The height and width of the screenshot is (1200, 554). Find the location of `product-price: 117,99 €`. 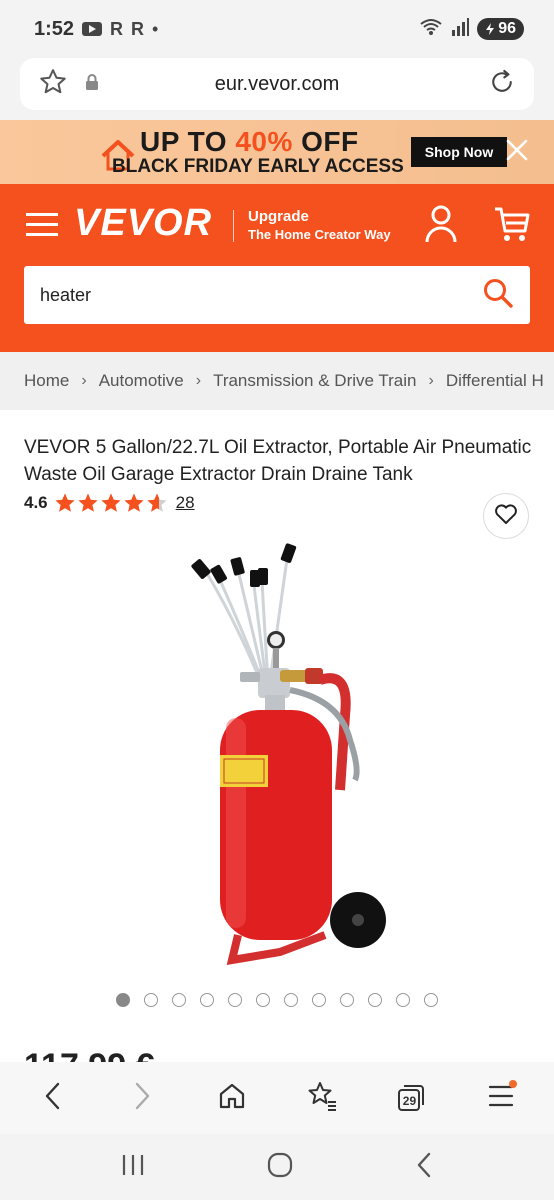

product-price: 117,99 € is located at coordinates (89, 1054).